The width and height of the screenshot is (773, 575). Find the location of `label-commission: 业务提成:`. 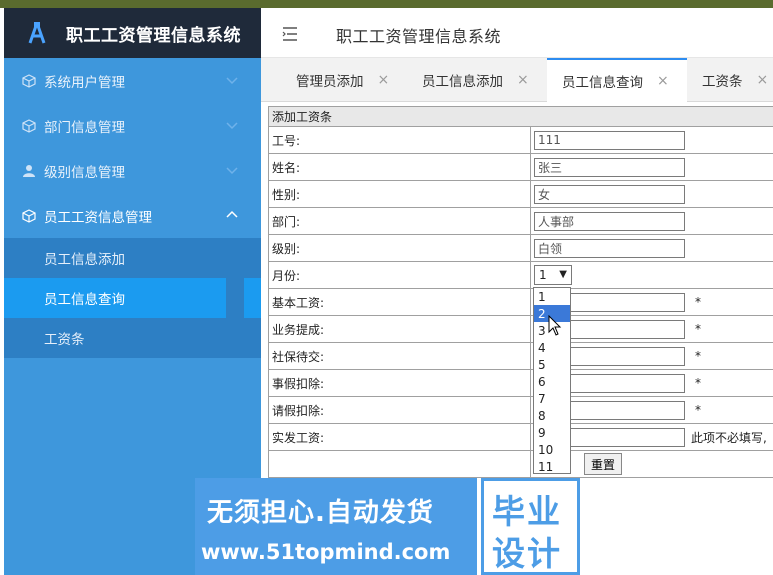

label-commission: 业务提成: is located at coordinates (399, 329).